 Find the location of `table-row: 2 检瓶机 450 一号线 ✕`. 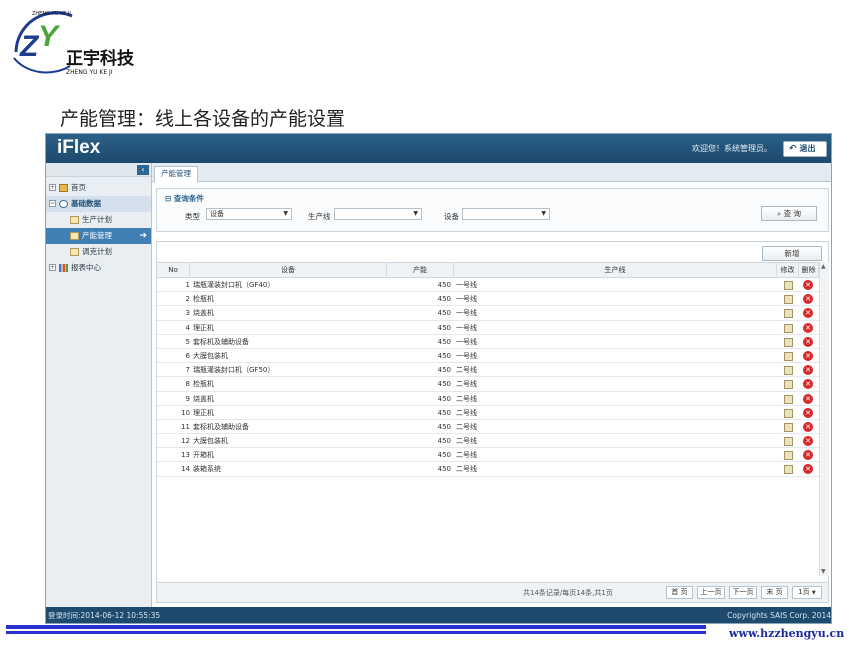

table-row: 2 检瓶机 450 一号线 ✕ is located at coordinates (488, 299).